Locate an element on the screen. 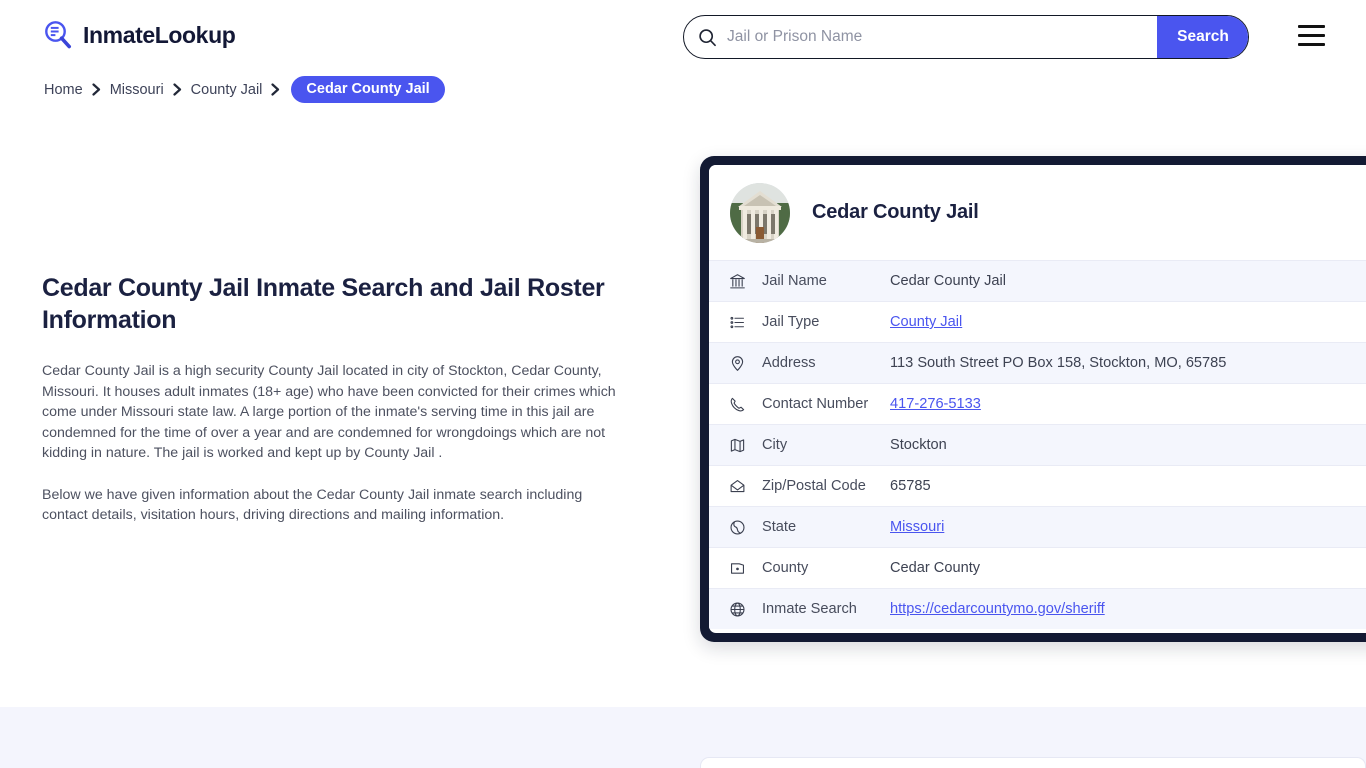 The height and width of the screenshot is (768, 1366). row-value: Cedar County is located at coordinates (935, 568).